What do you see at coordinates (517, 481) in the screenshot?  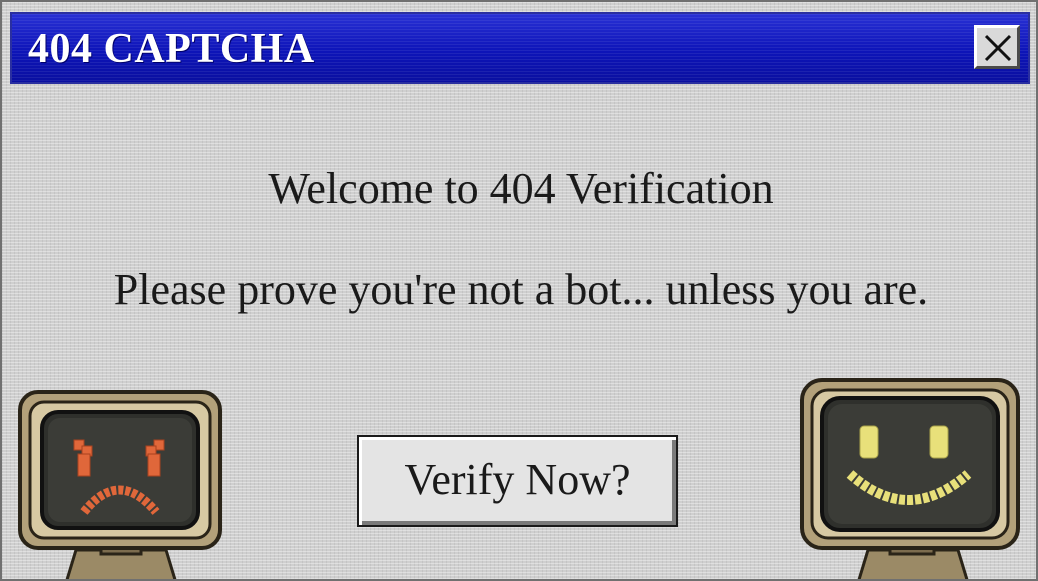 I see `verify-now-button: Verify Now?` at bounding box center [517, 481].